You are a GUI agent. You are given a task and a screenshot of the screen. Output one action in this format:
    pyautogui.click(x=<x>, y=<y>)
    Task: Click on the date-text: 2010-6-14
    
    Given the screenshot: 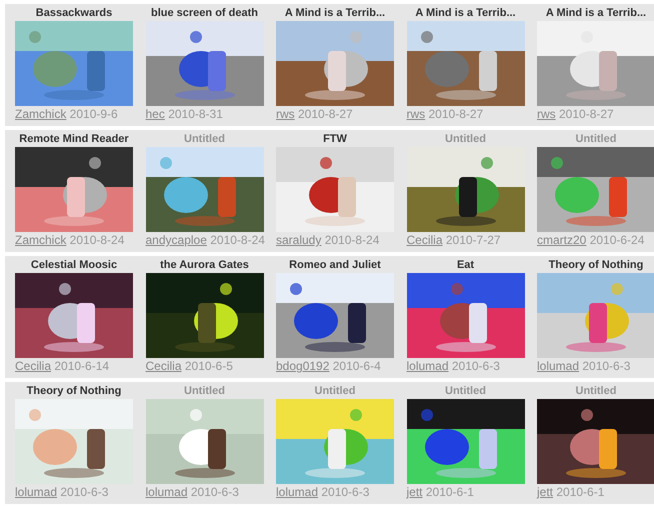 What is the action you would take?
    pyautogui.click(x=81, y=366)
    